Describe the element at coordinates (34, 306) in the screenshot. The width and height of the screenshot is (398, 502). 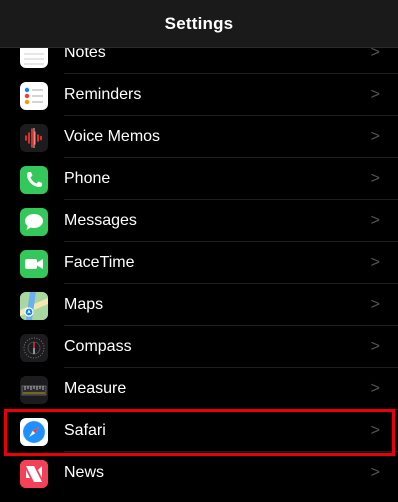
I see `maps-icon` at that location.